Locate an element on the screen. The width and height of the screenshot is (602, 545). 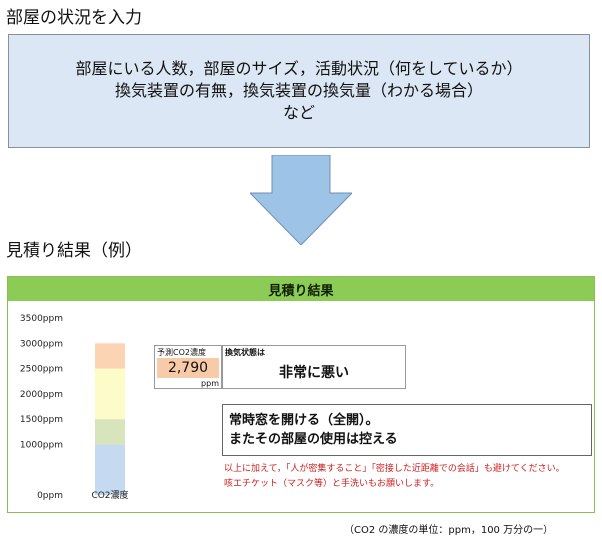
predicted-co2-value: 2,790 is located at coordinates (188, 368).